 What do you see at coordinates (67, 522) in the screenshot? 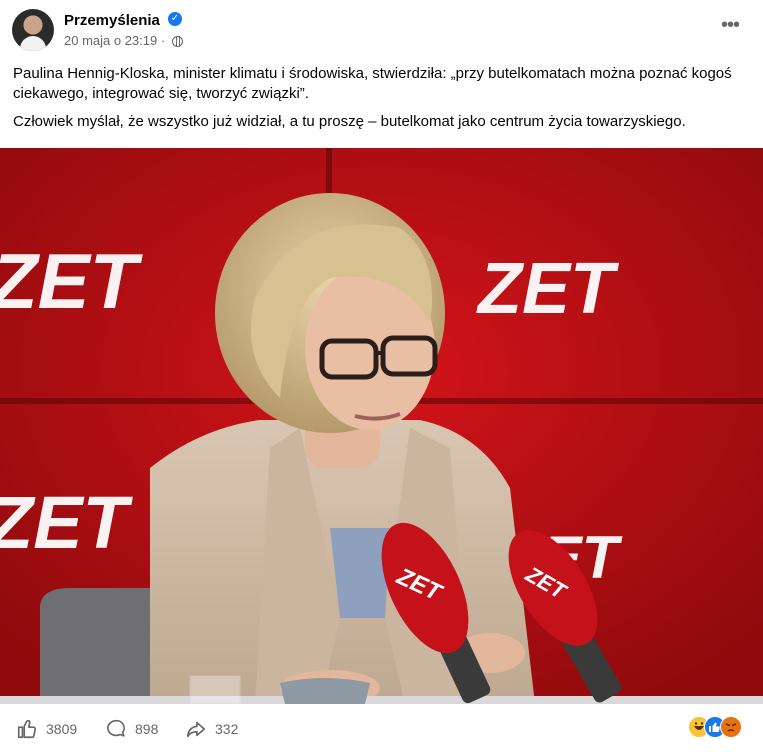
I see `wall-logo-3: ZET` at bounding box center [67, 522].